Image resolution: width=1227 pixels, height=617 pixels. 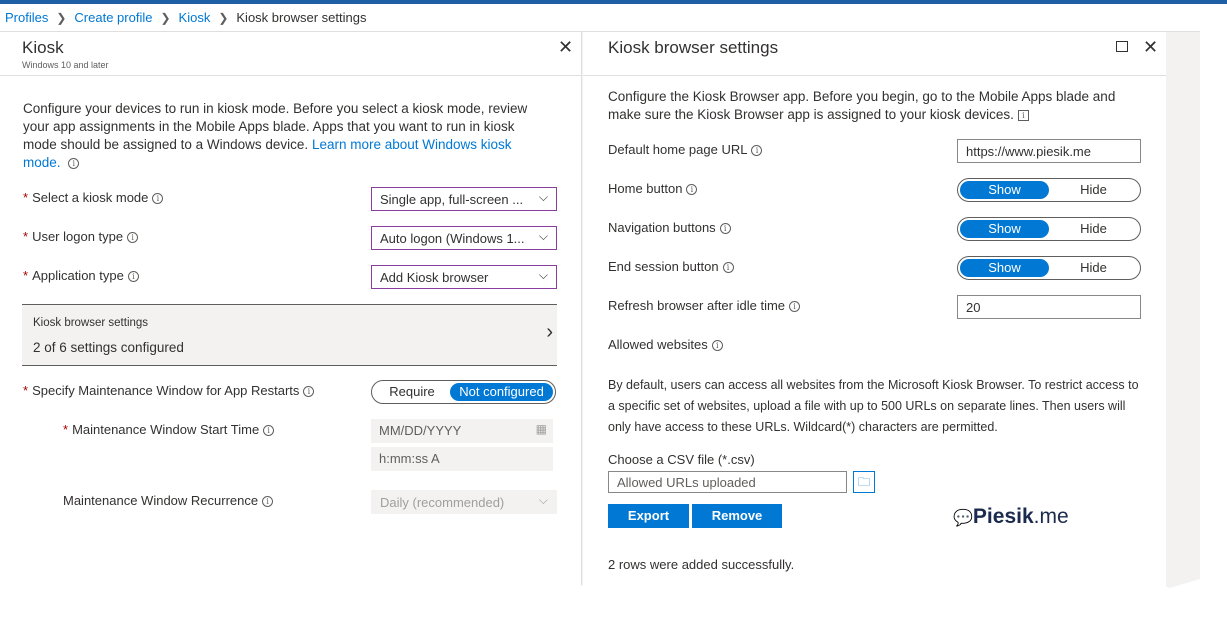 I want to click on blade-subtitle: Windows 10 and later, so click(x=65, y=65).